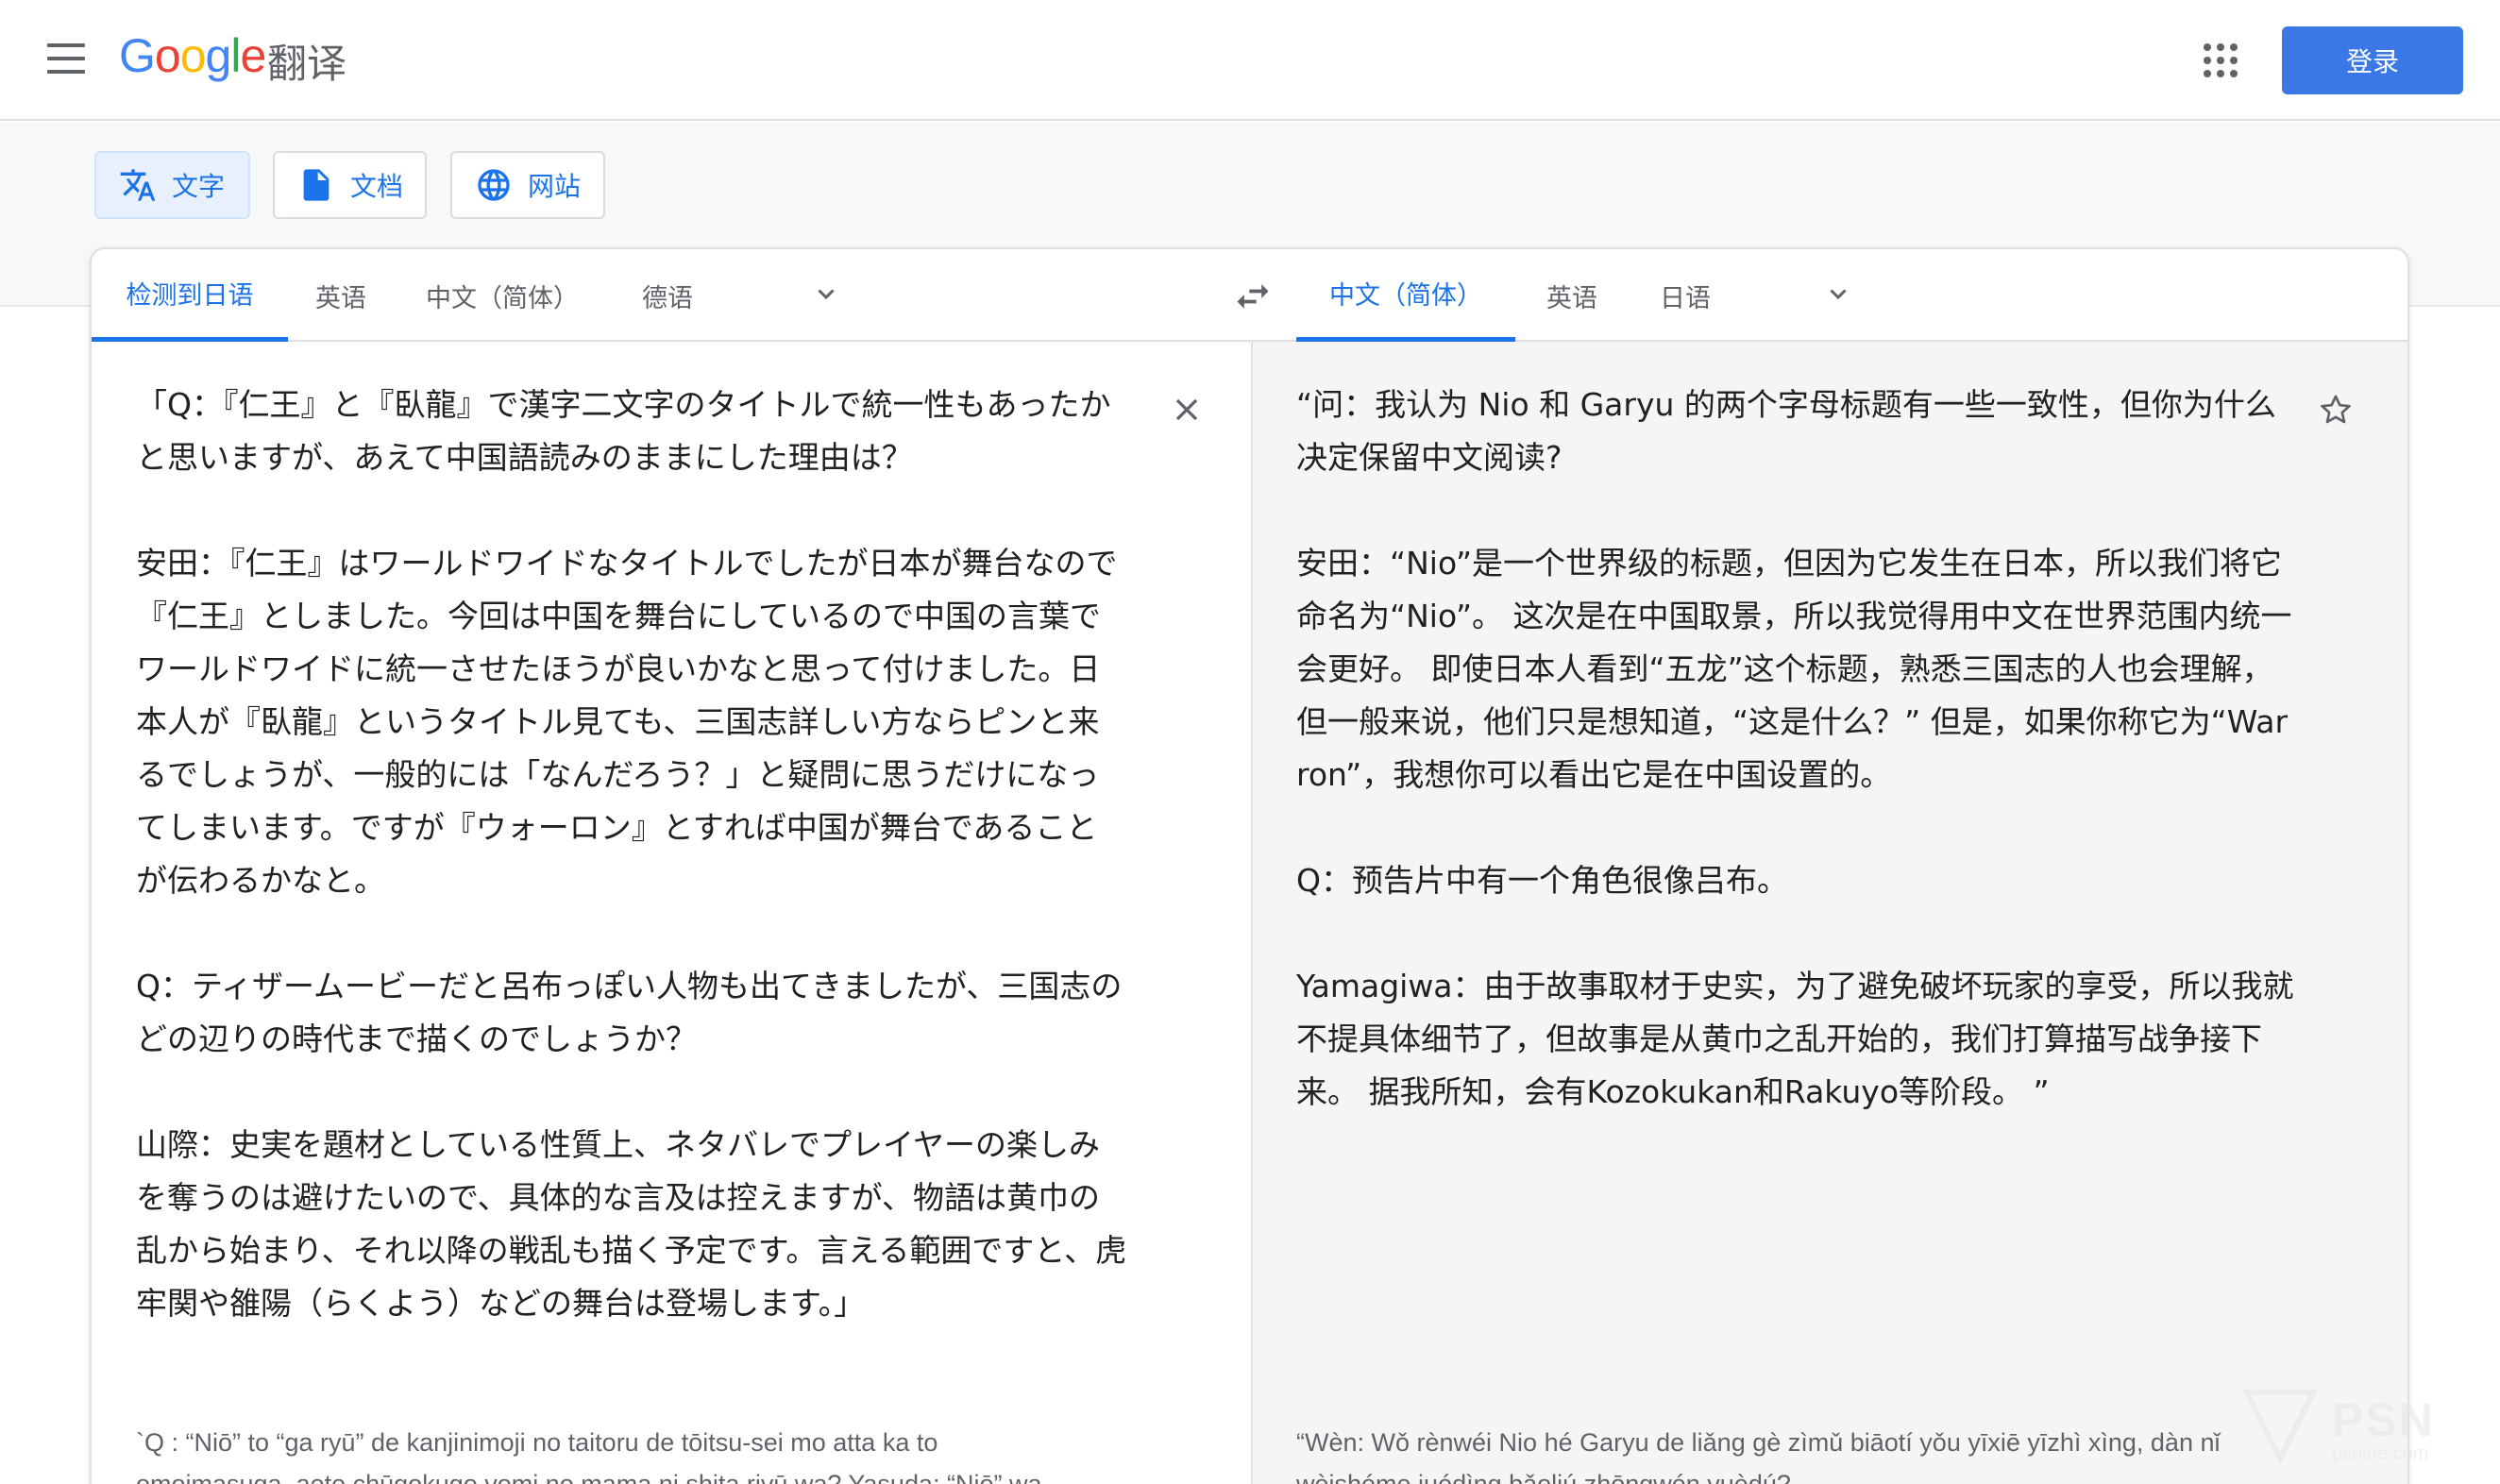 This screenshot has width=2500, height=1484. I want to click on source-lang-detected-tab: 检测到日语, so click(190, 295).